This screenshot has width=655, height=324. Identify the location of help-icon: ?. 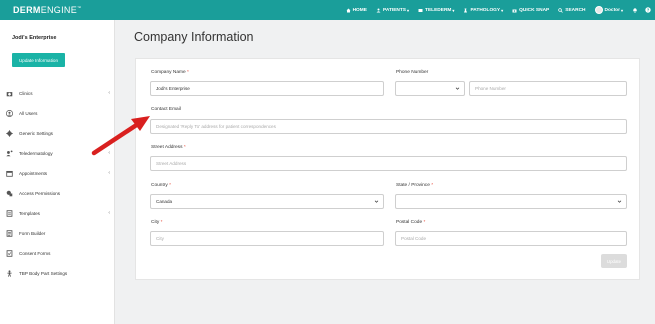
(648, 10).